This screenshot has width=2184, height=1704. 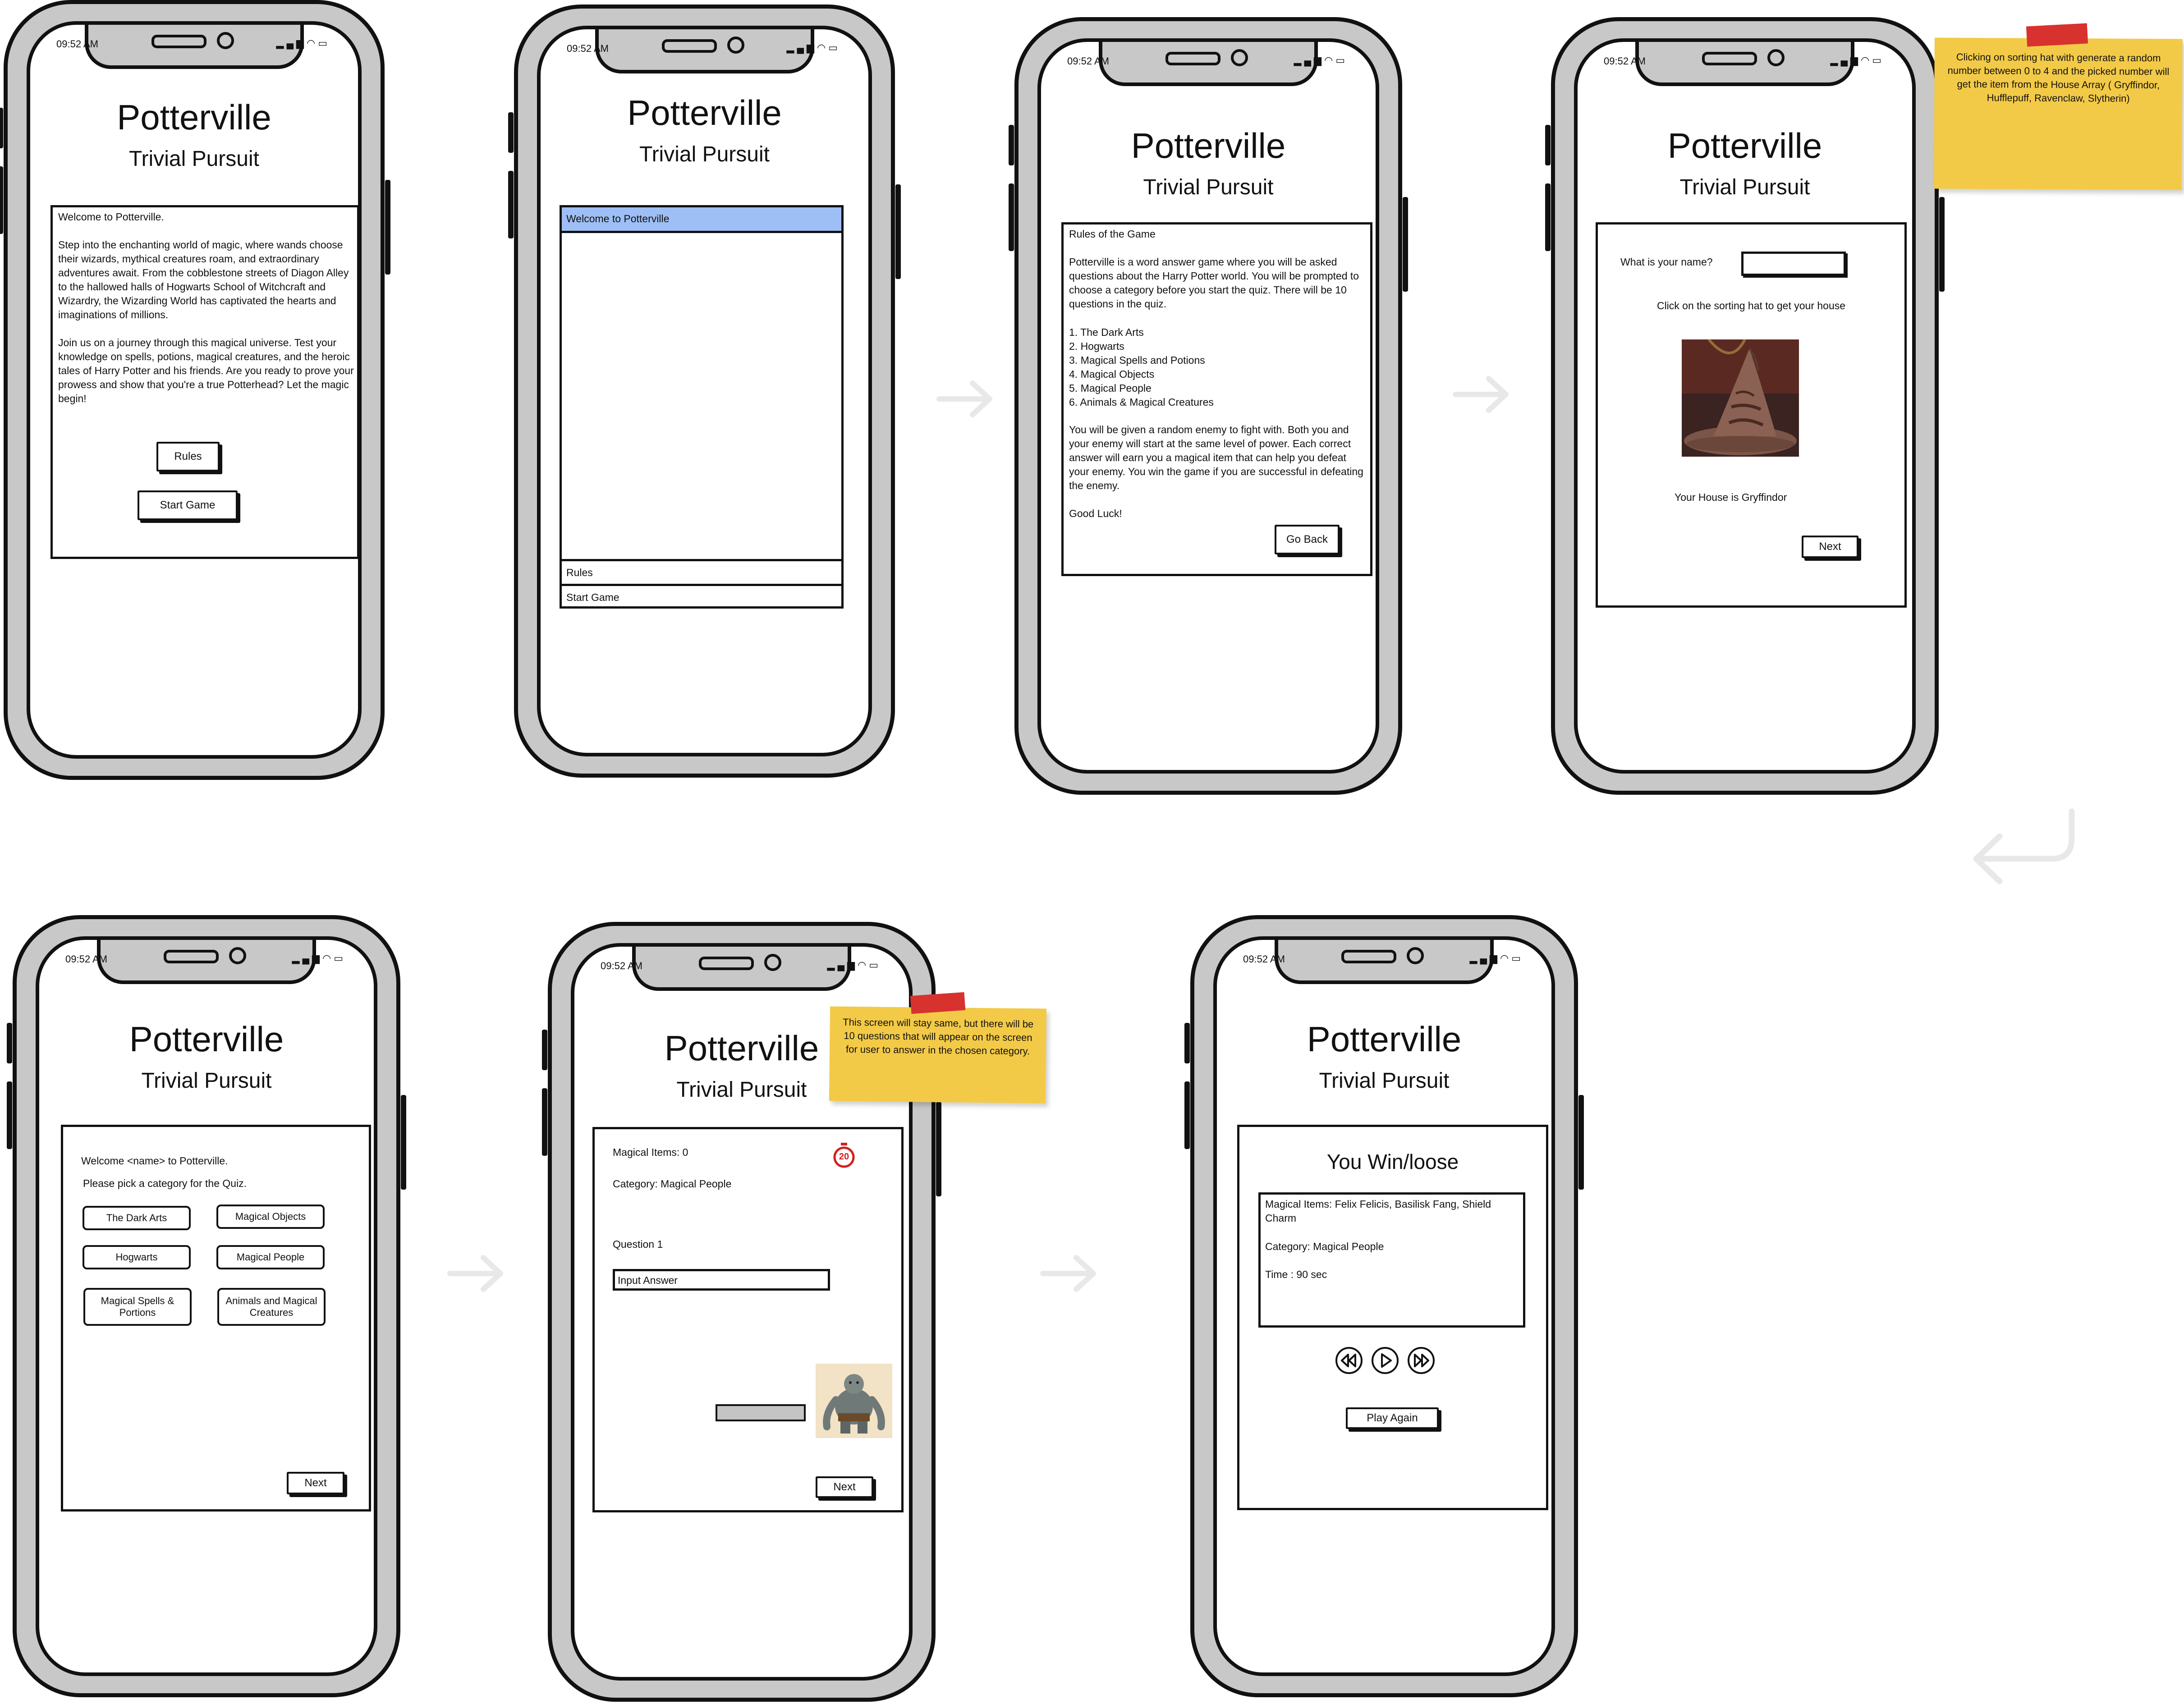 I want to click on start-game-button: Start Game, so click(x=188, y=505).